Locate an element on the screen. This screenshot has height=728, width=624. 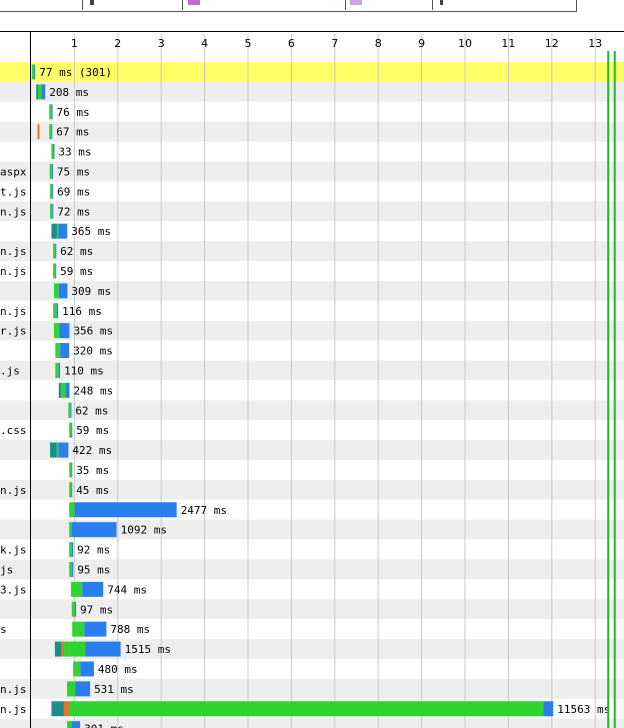
tick-label: 5 is located at coordinates (248, 43).